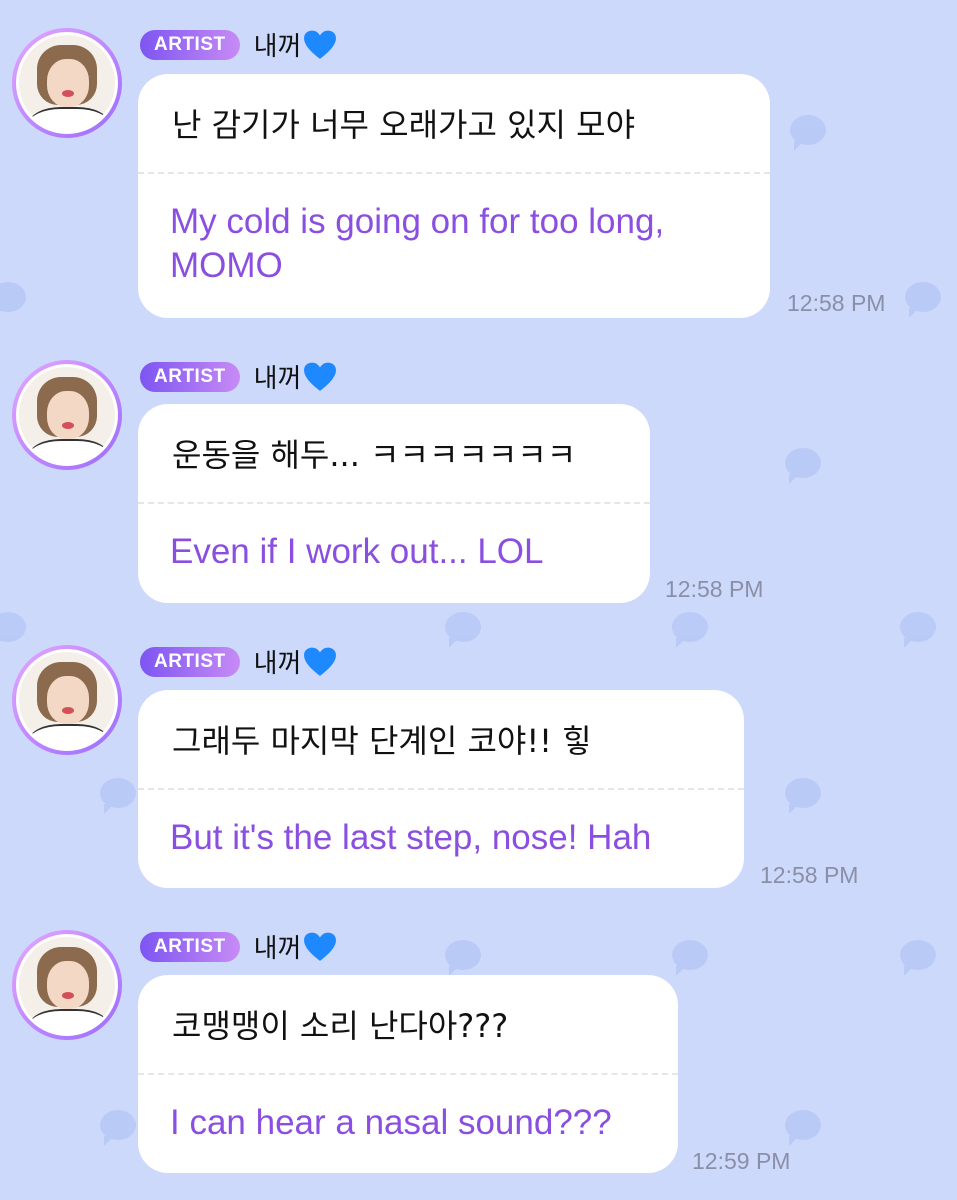  I want to click on translation-text: I can hear a nasal sound???, so click(391, 1122).